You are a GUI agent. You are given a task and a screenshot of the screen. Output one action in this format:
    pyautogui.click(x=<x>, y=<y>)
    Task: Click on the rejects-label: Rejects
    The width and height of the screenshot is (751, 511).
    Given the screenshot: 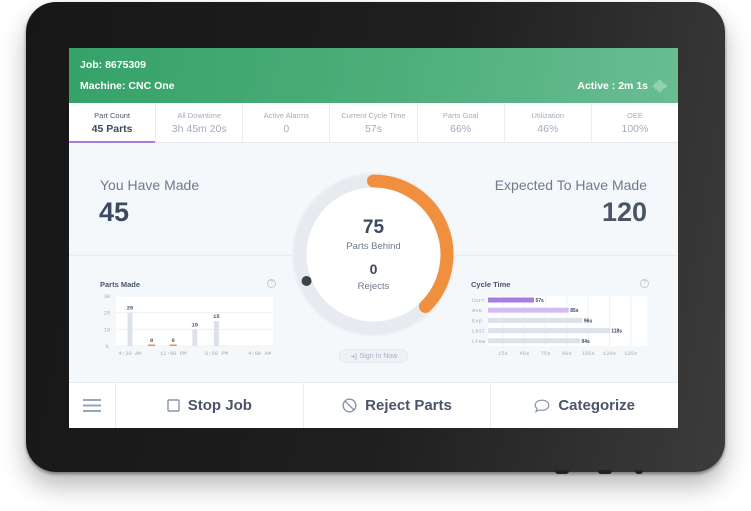 What is the action you would take?
    pyautogui.click(x=373, y=286)
    